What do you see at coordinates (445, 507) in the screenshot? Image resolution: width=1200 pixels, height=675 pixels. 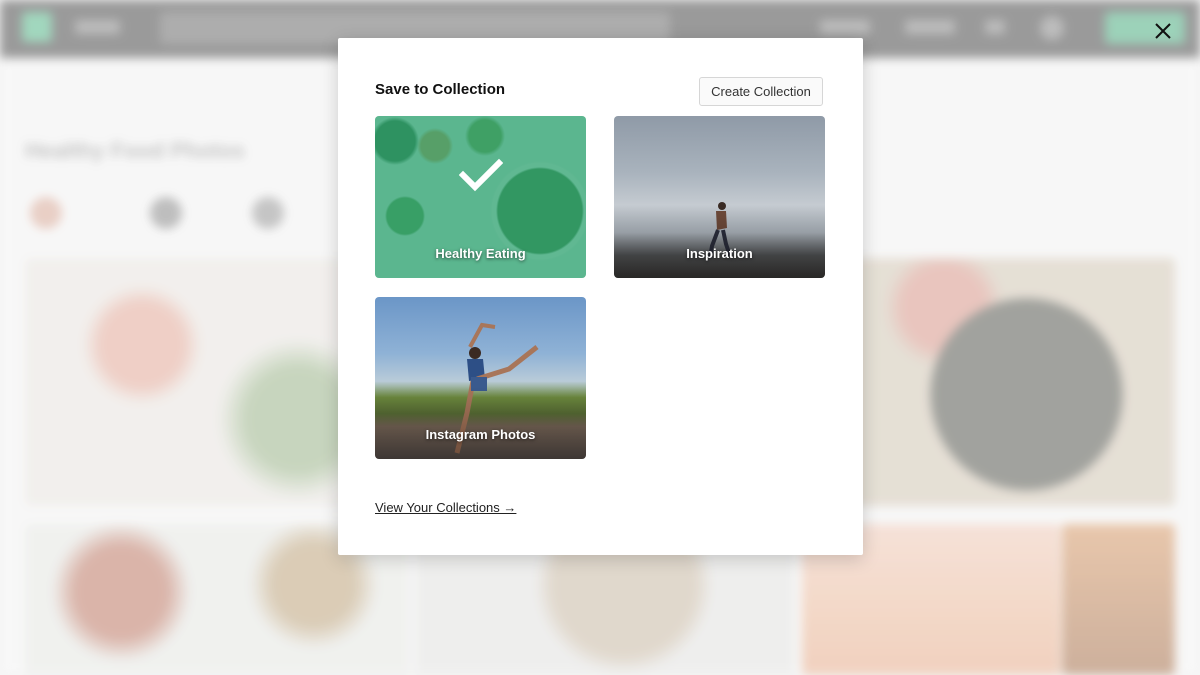 I see `view-collections-link: View Your Collections →` at bounding box center [445, 507].